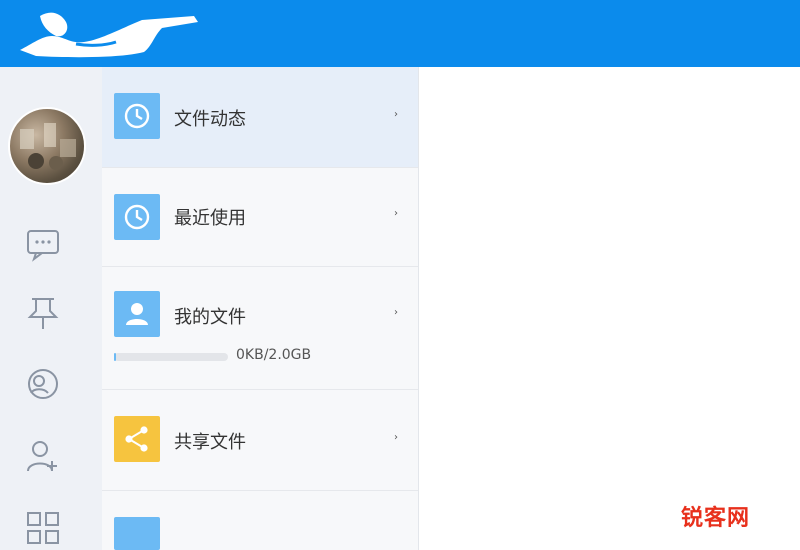 This screenshot has height=550, width=800. What do you see at coordinates (43, 528) in the screenshot?
I see `apps-grid-icon` at bounding box center [43, 528].